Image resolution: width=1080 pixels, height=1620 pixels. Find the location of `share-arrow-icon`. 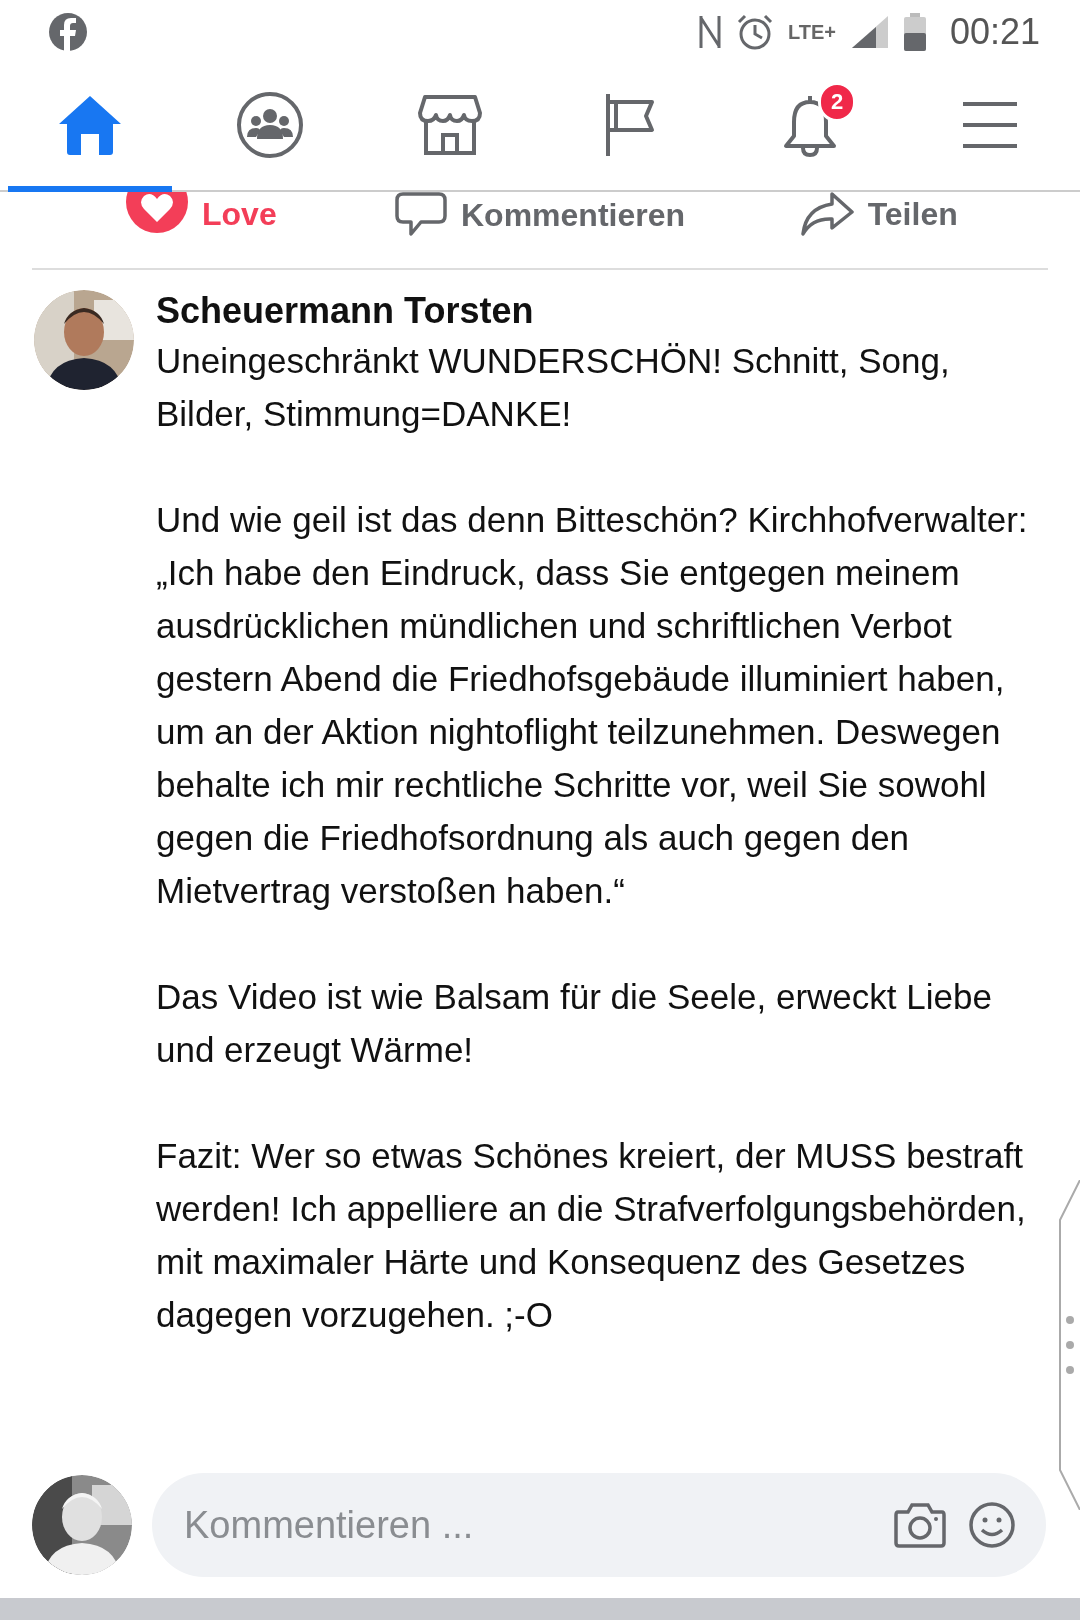

share-arrow-icon is located at coordinates (826, 214).